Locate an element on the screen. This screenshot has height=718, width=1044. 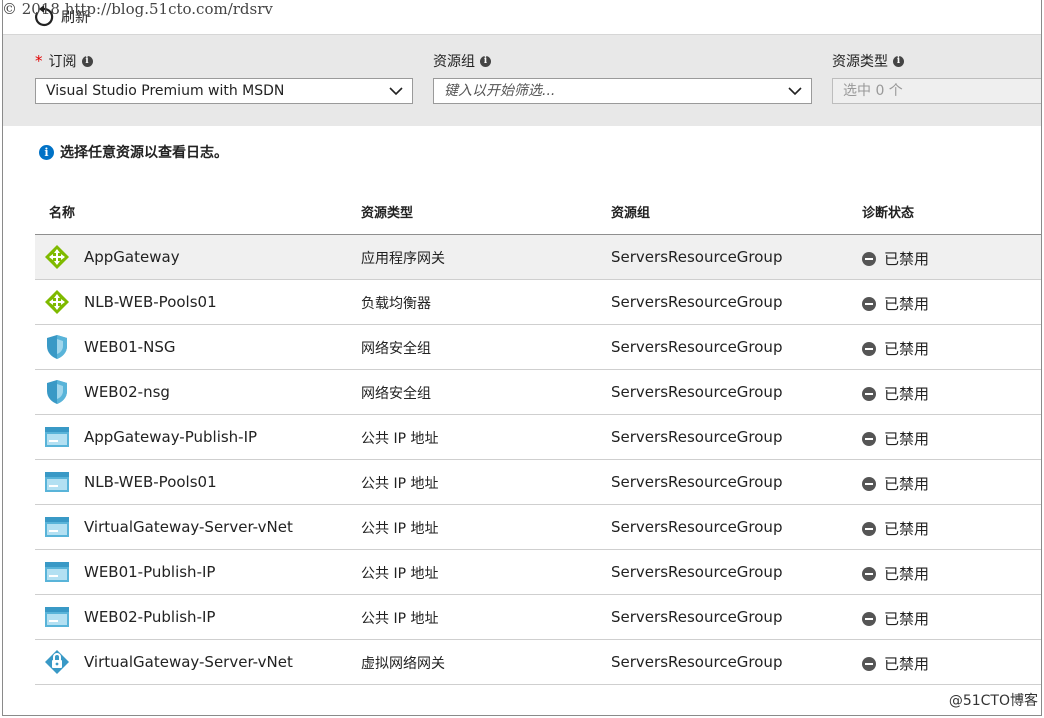
subscription-select: Visual Studio Premium with MSDN is located at coordinates (224, 91).